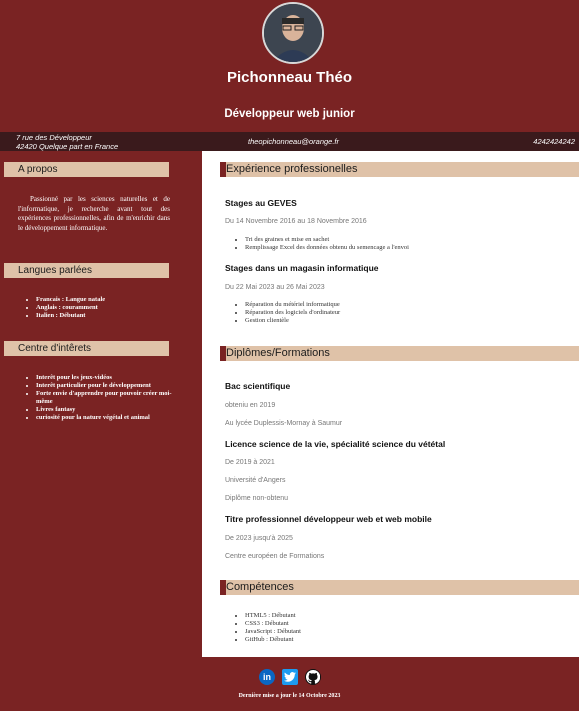  Describe the element at coordinates (293, 141) in the screenshot. I see `email-link: theopichonneau@orange.fr` at that location.